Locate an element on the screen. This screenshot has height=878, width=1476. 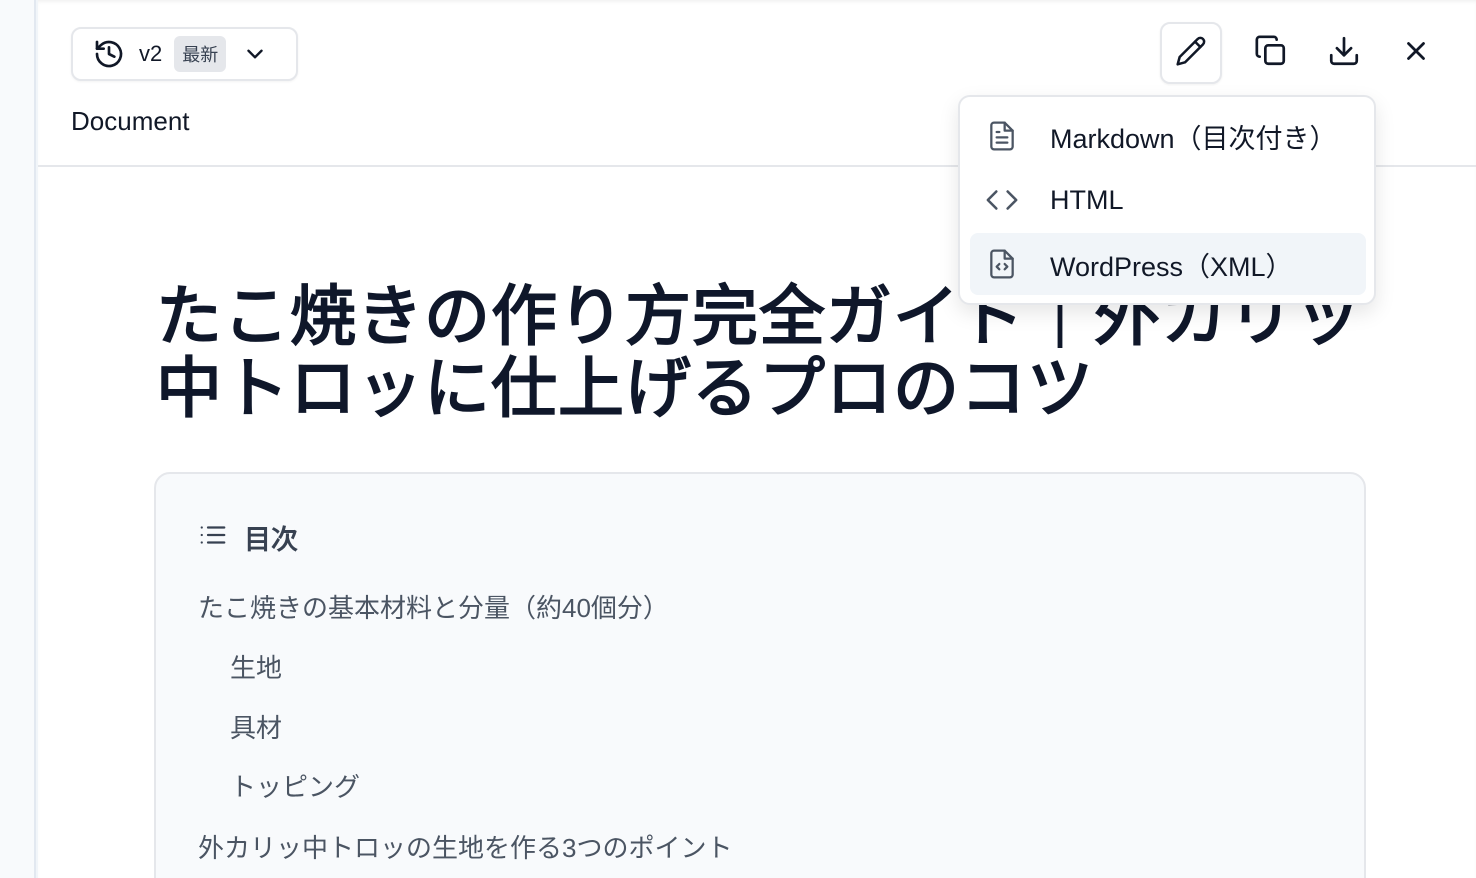
pencil-icon is located at coordinates (1191, 53).